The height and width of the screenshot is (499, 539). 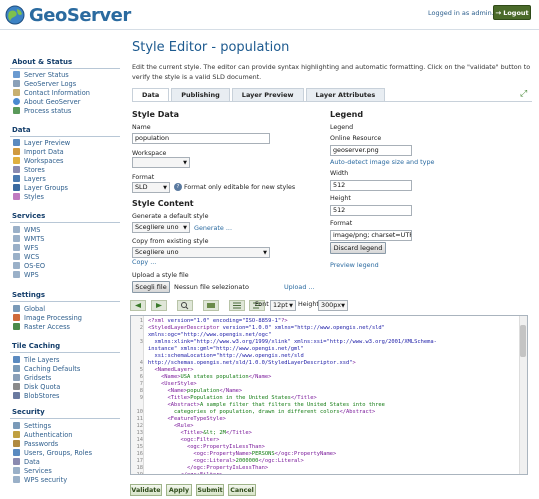 I want to click on sidebar-item-authentication: Authentication, so click(x=42, y=434).